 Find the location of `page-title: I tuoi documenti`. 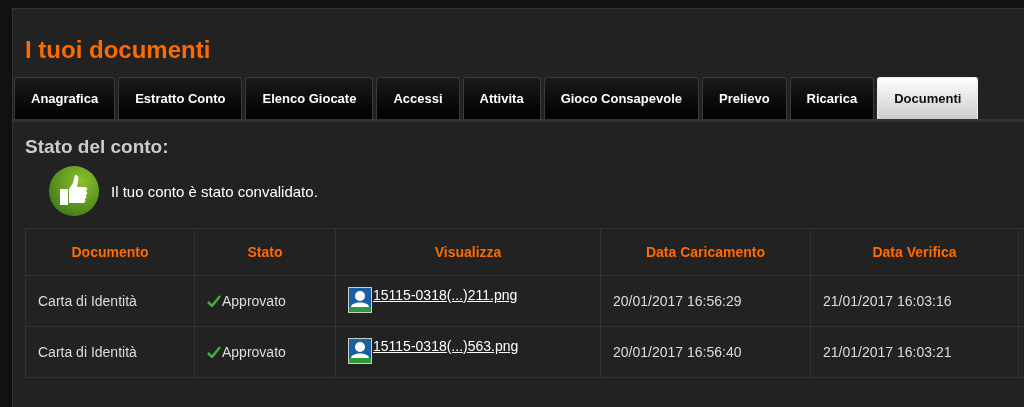

page-title: I tuoi documenti is located at coordinates (118, 50).